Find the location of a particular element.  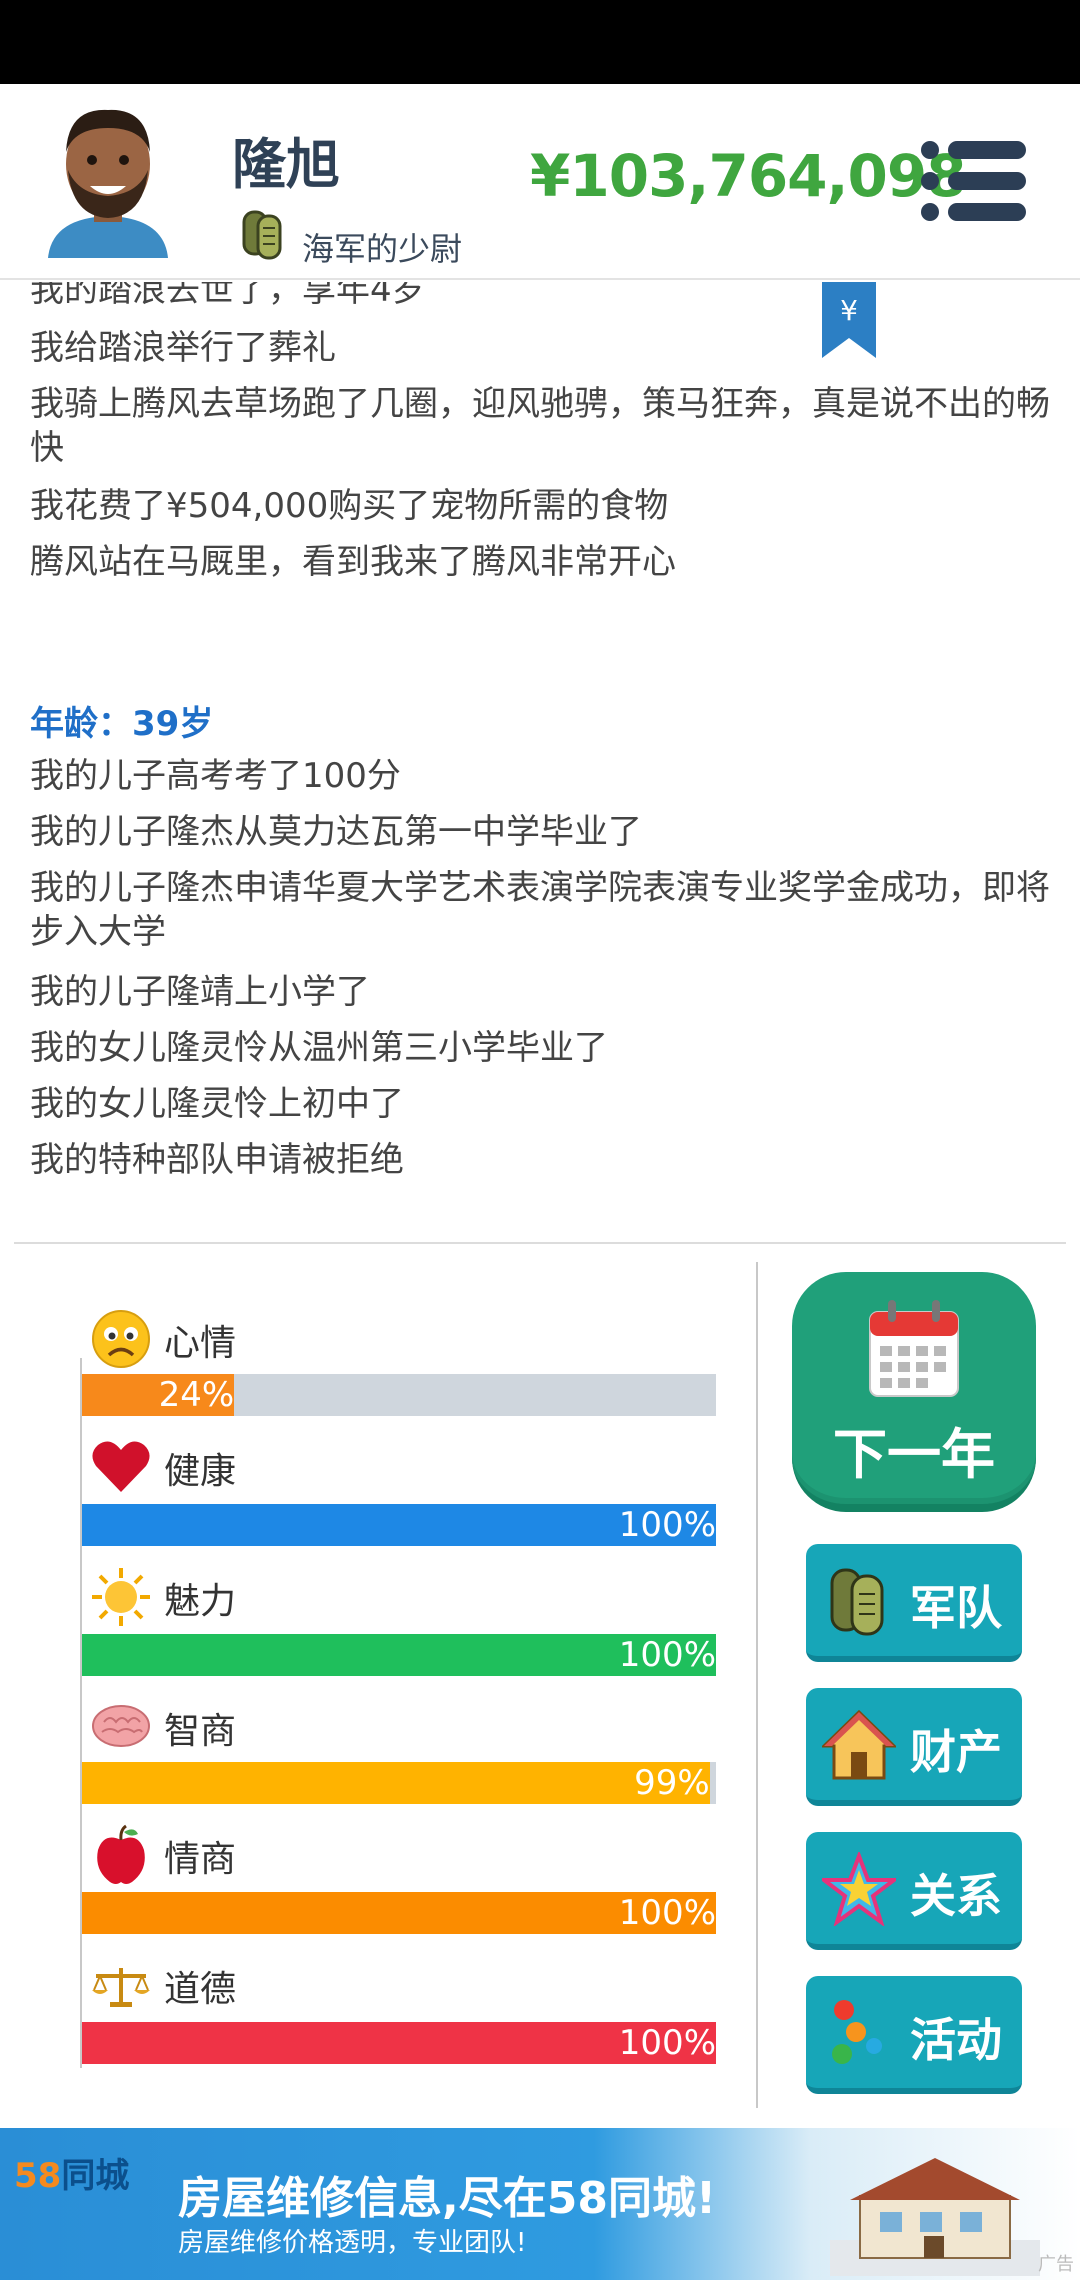

log-line: 腾风站在马厩里，看到我来了腾风非常开心 is located at coordinates (353, 562).